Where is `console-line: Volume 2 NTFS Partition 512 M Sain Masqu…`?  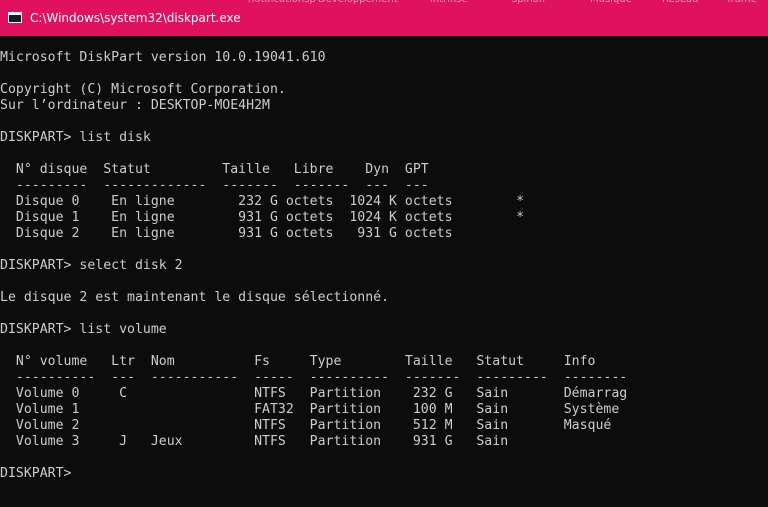
console-line: Volume 2 NTFS Partition 512 M Sain Masqu… is located at coordinates (306, 425).